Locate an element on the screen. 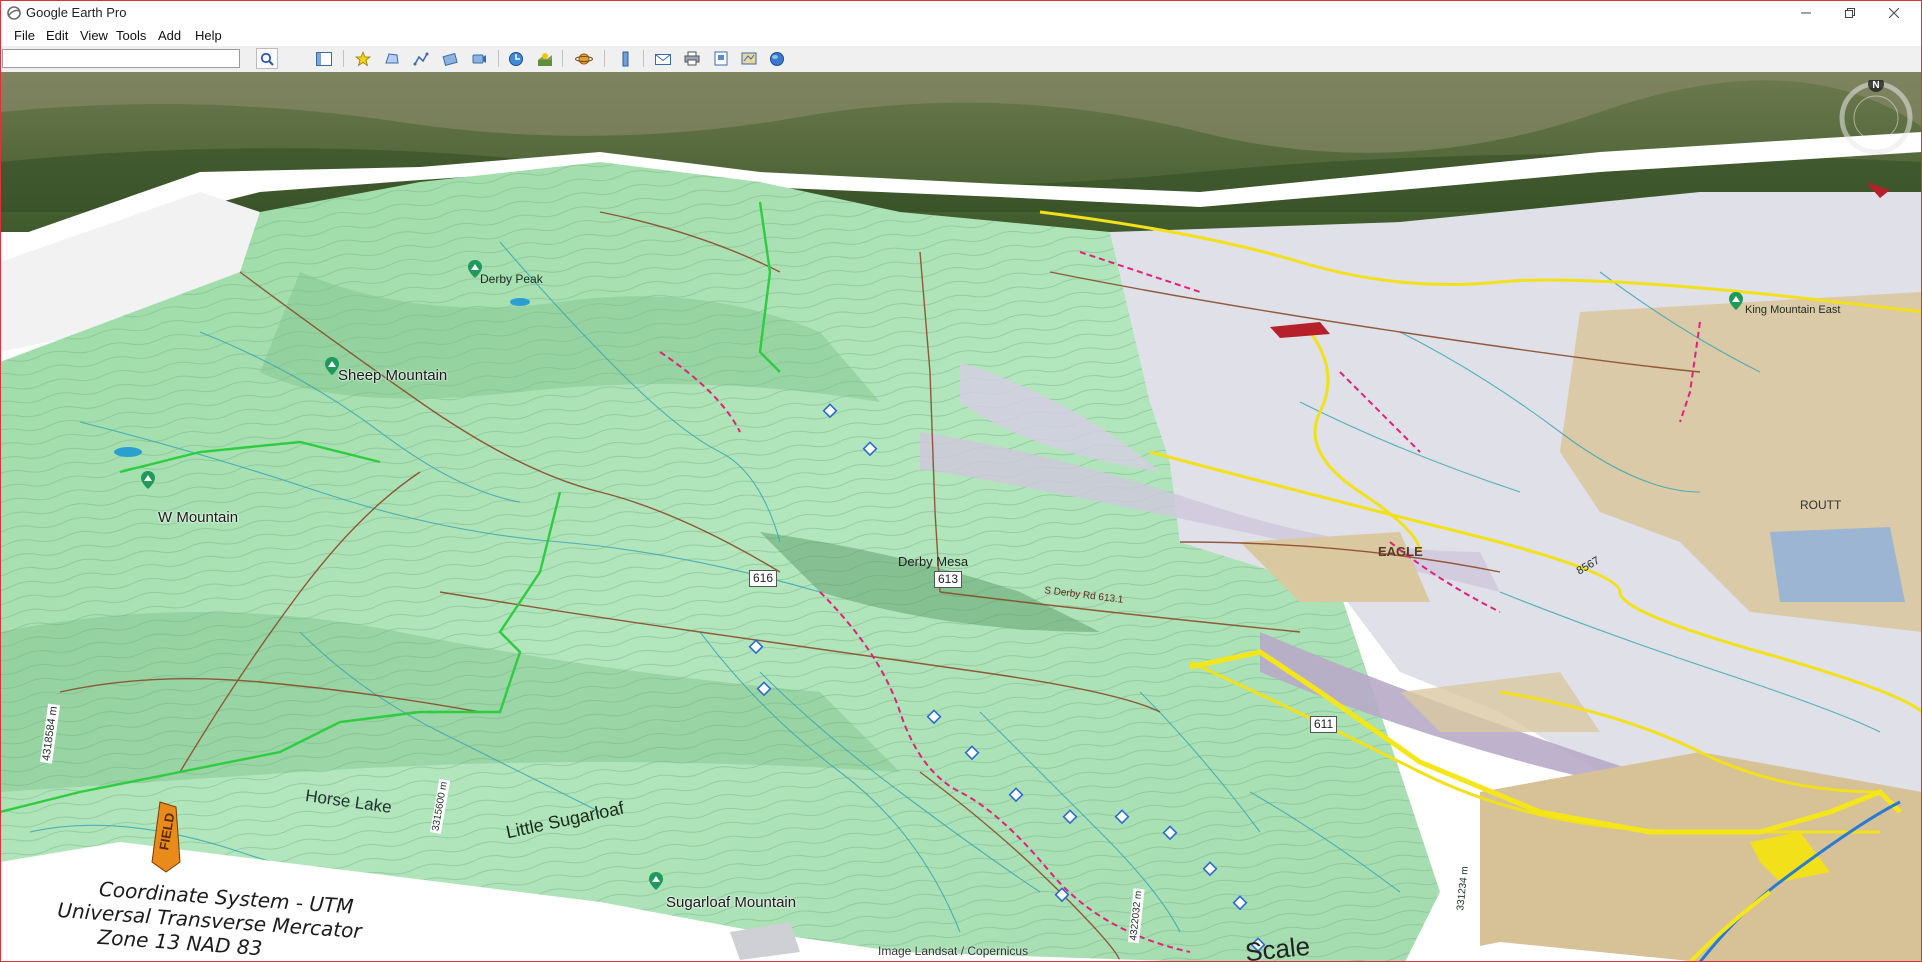  restore-icon is located at coordinates (1850, 13).